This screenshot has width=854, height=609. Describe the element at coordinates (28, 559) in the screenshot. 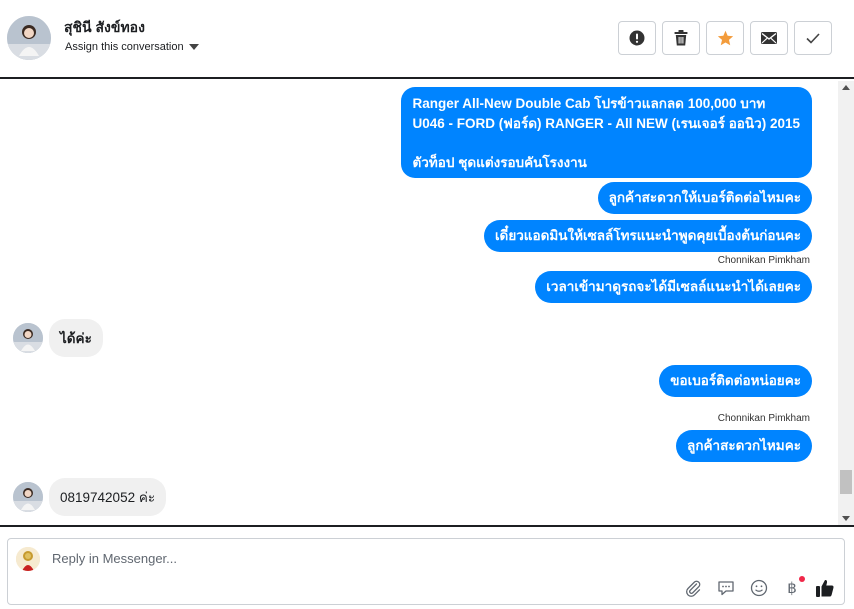

I see `page-avatar` at that location.